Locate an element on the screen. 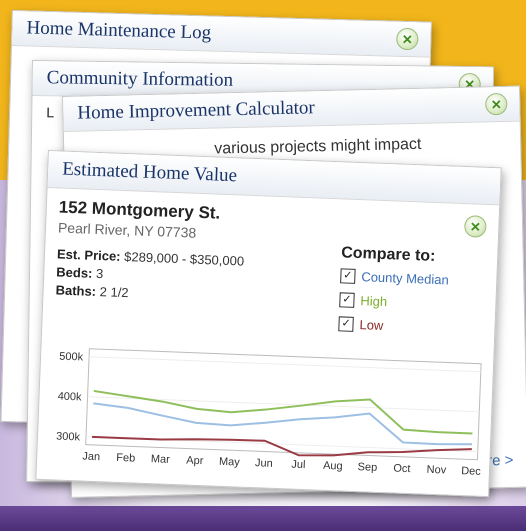 This screenshot has width=526, height=531. x-tick-label: Sep is located at coordinates (367, 467).